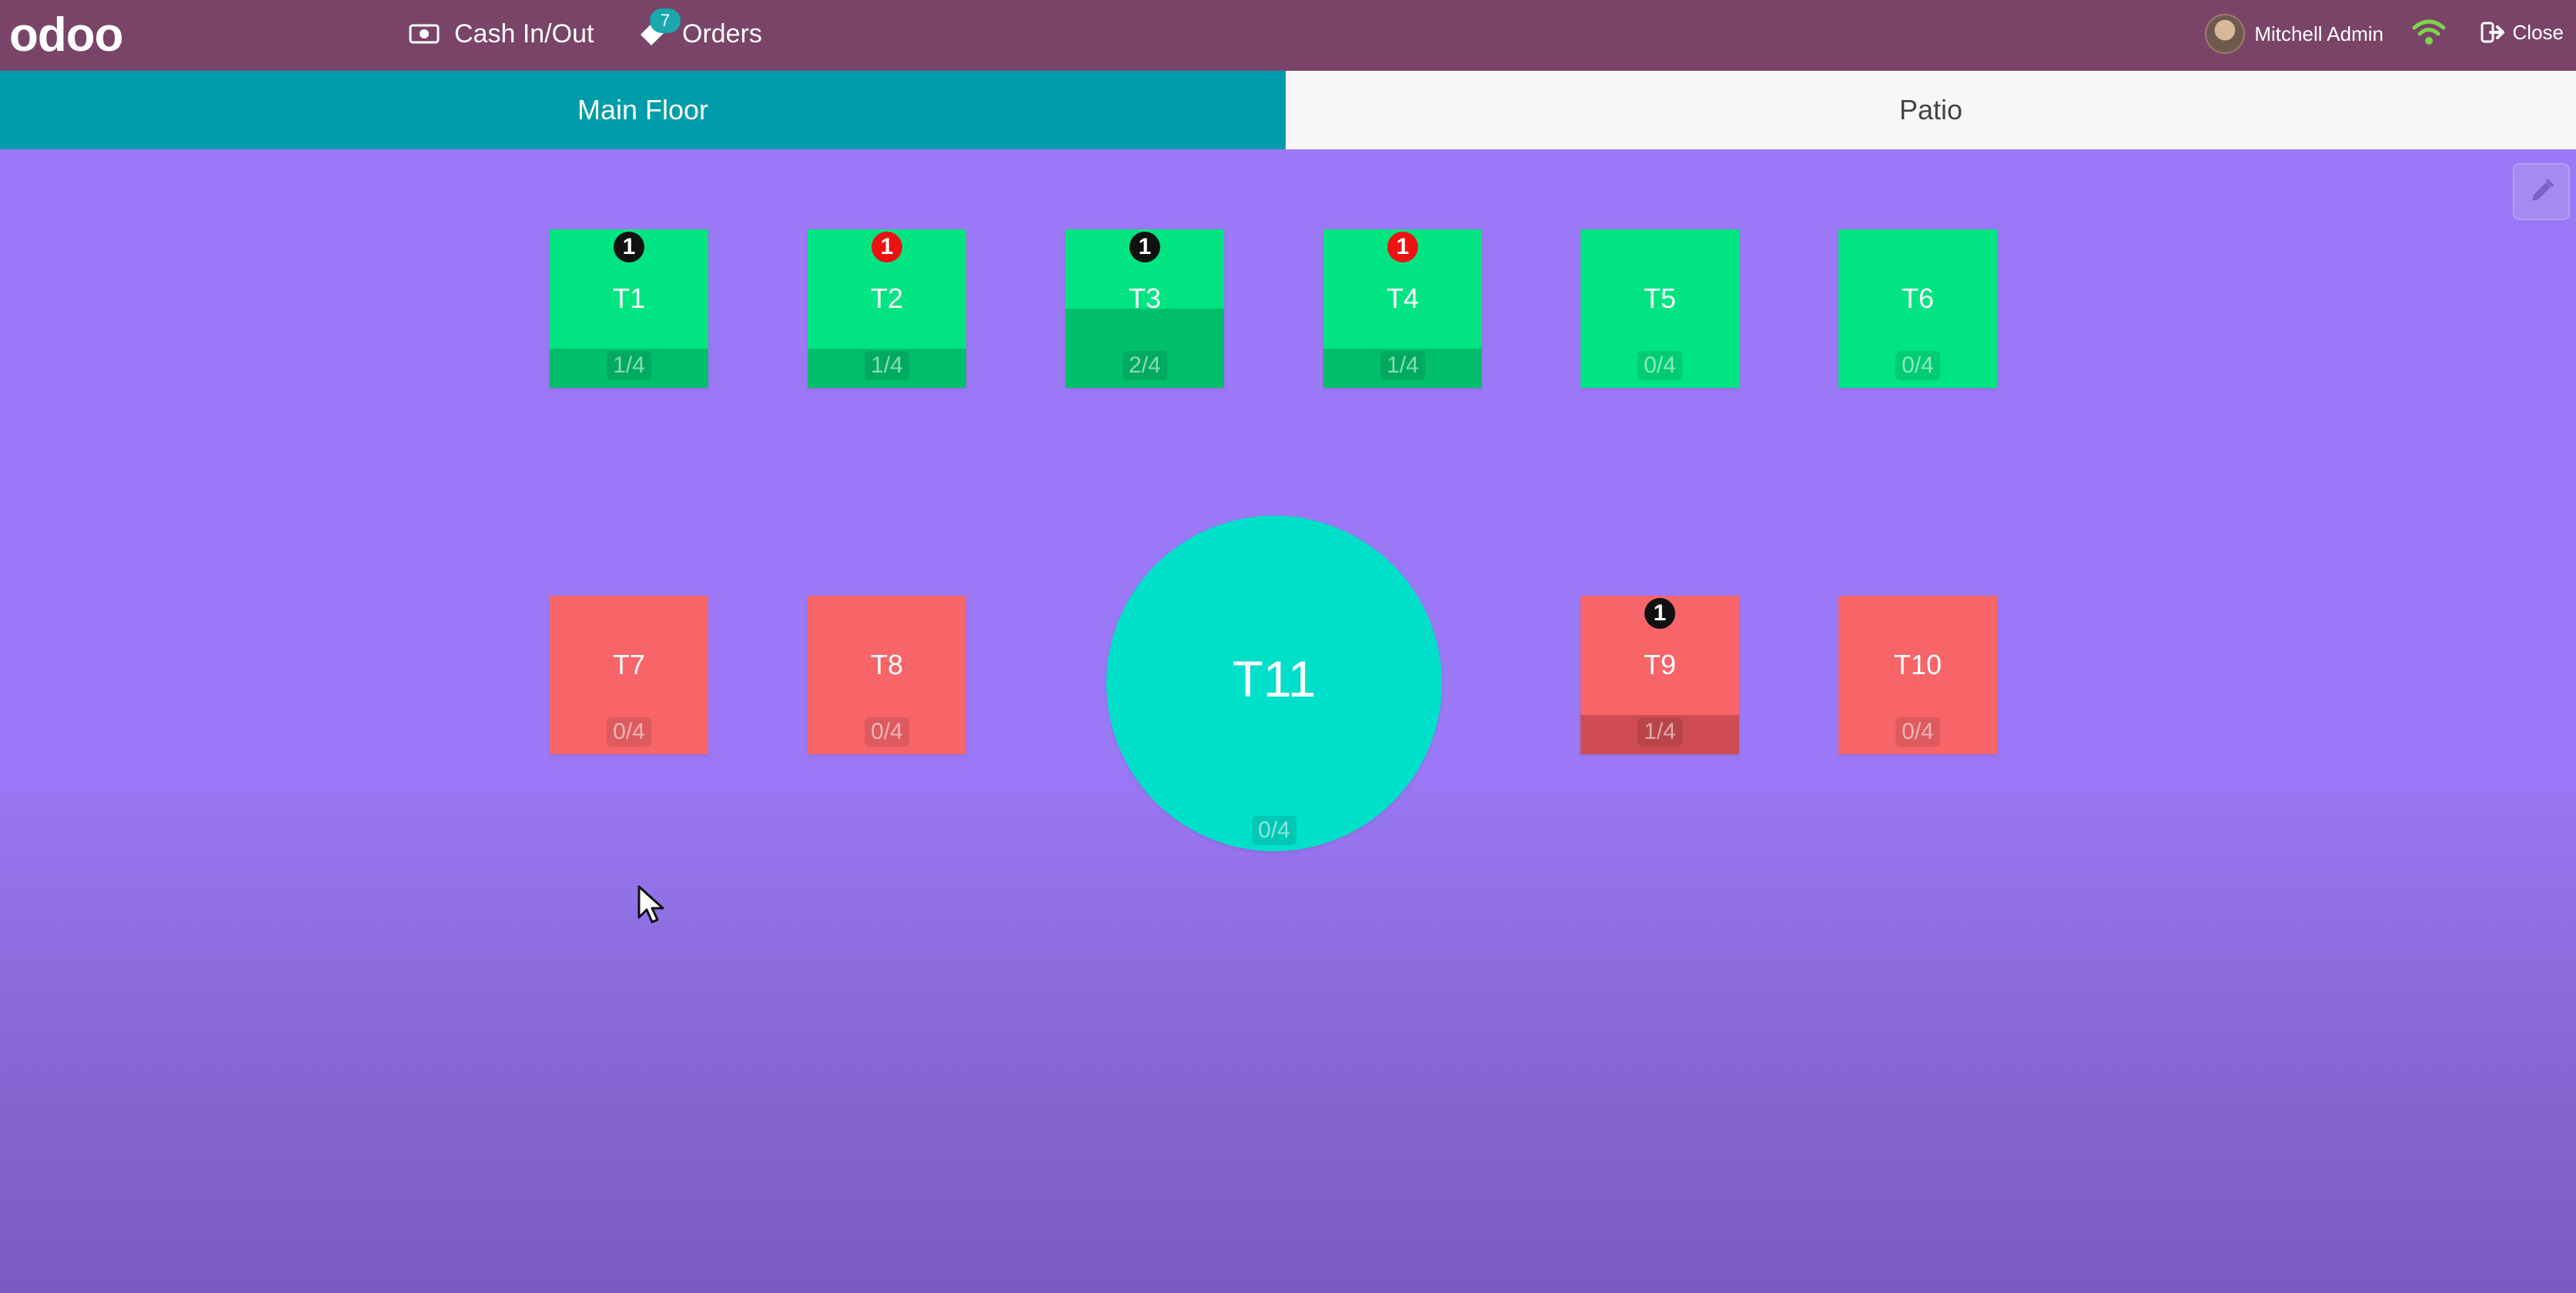 This screenshot has width=2576, height=1293. I want to click on table-t8: T8 0/4, so click(887, 675).